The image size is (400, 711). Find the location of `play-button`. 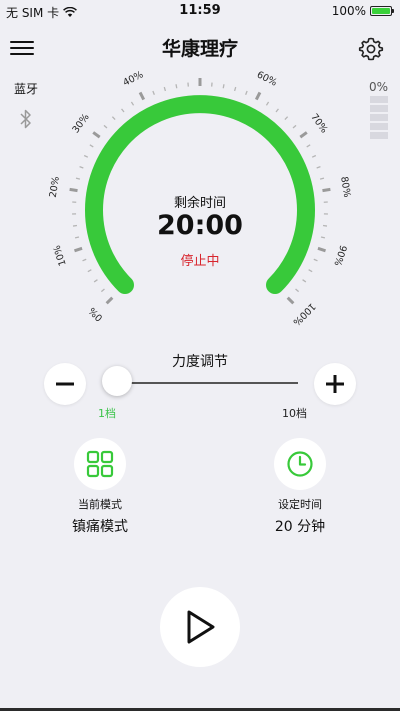

play-button is located at coordinates (200, 627).